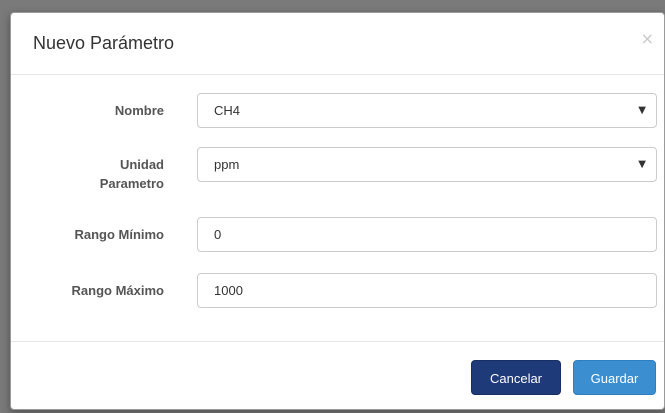 This screenshot has height=413, width=665. Describe the element at coordinates (141, 164) in the screenshot. I see `unidad-label-line1: Unidad` at that location.